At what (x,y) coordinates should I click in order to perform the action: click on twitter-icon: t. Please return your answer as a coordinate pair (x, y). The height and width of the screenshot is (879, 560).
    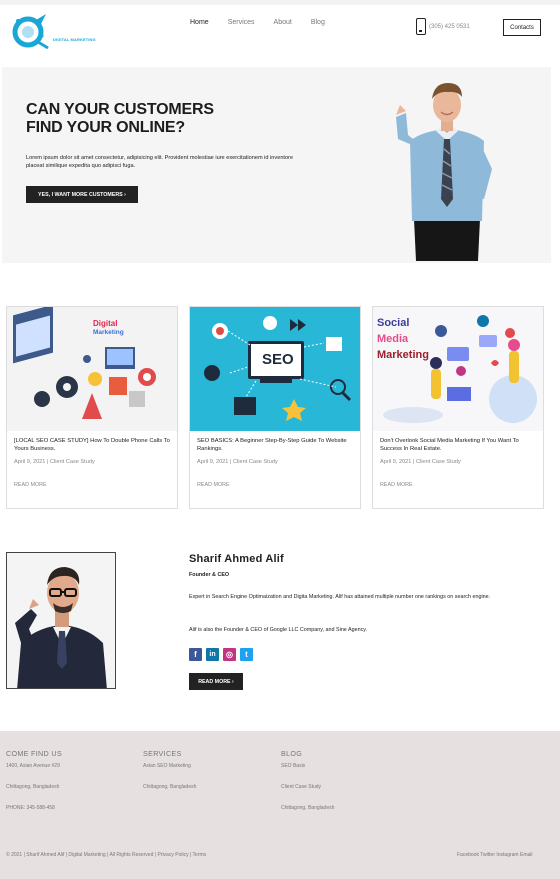
    Looking at the image, I should click on (246, 654).